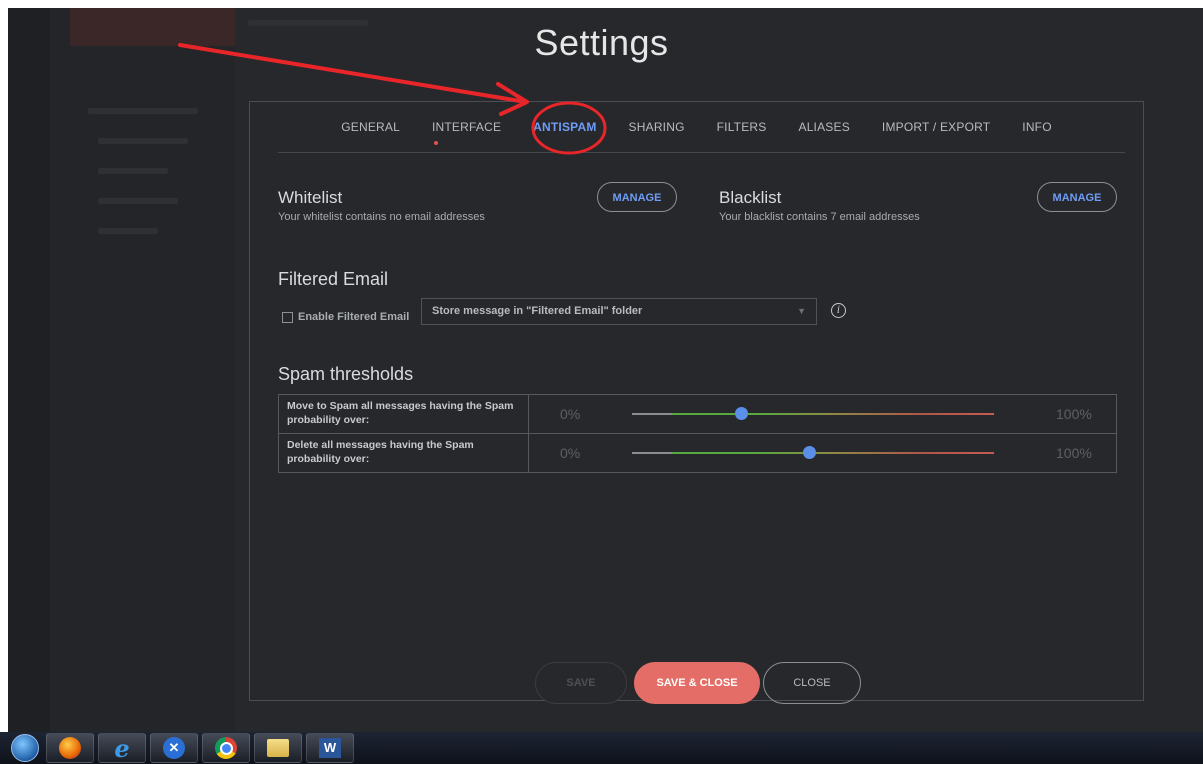 This screenshot has height=764, width=1203. I want to click on firefox-icon, so click(70, 748).